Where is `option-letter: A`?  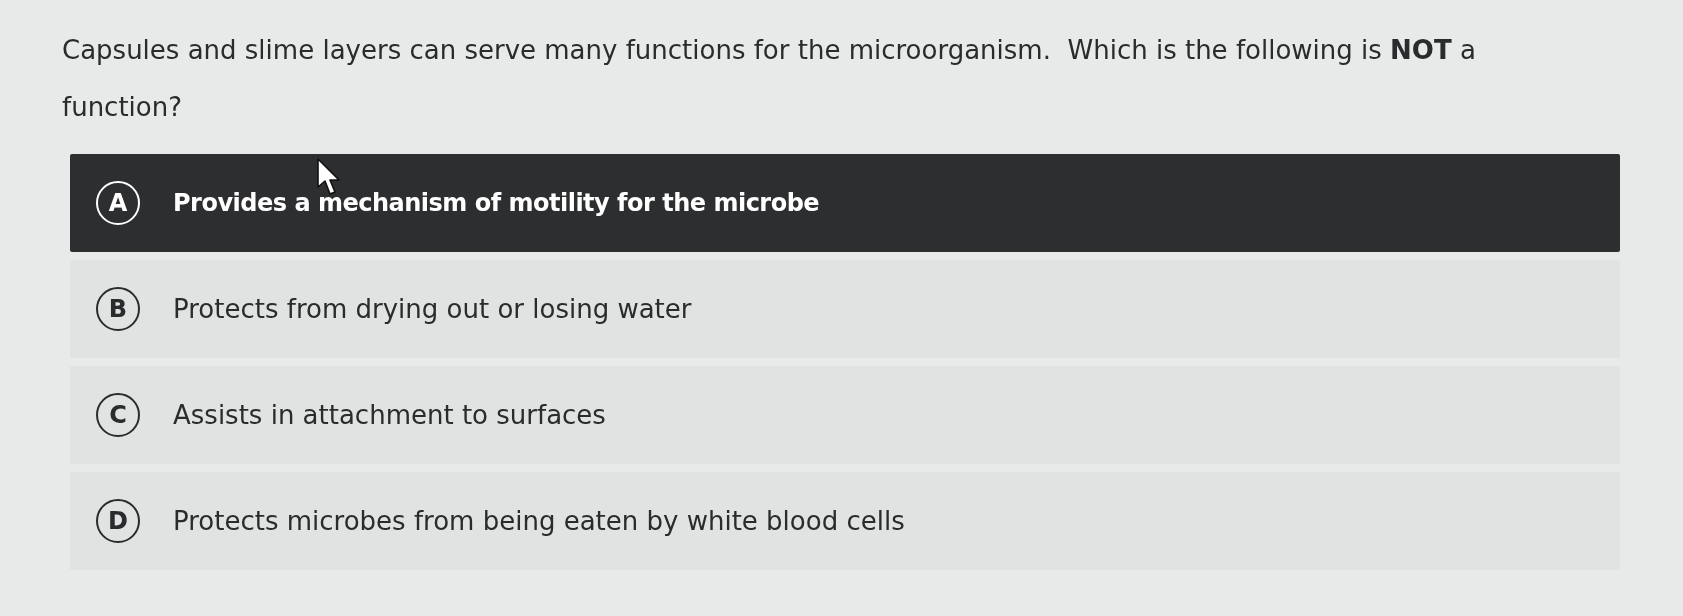 option-letter: A is located at coordinates (118, 203).